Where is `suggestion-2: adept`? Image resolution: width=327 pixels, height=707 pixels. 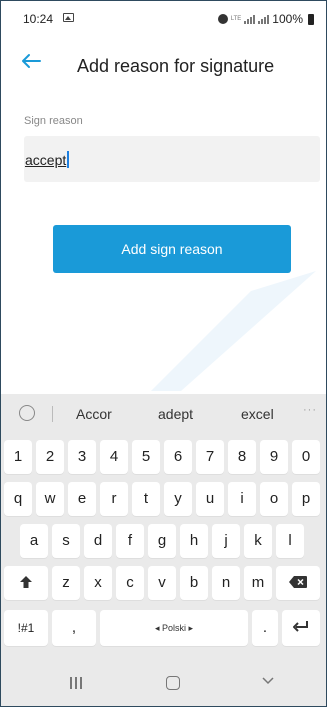
suggestion-2: adept is located at coordinates (175, 414).